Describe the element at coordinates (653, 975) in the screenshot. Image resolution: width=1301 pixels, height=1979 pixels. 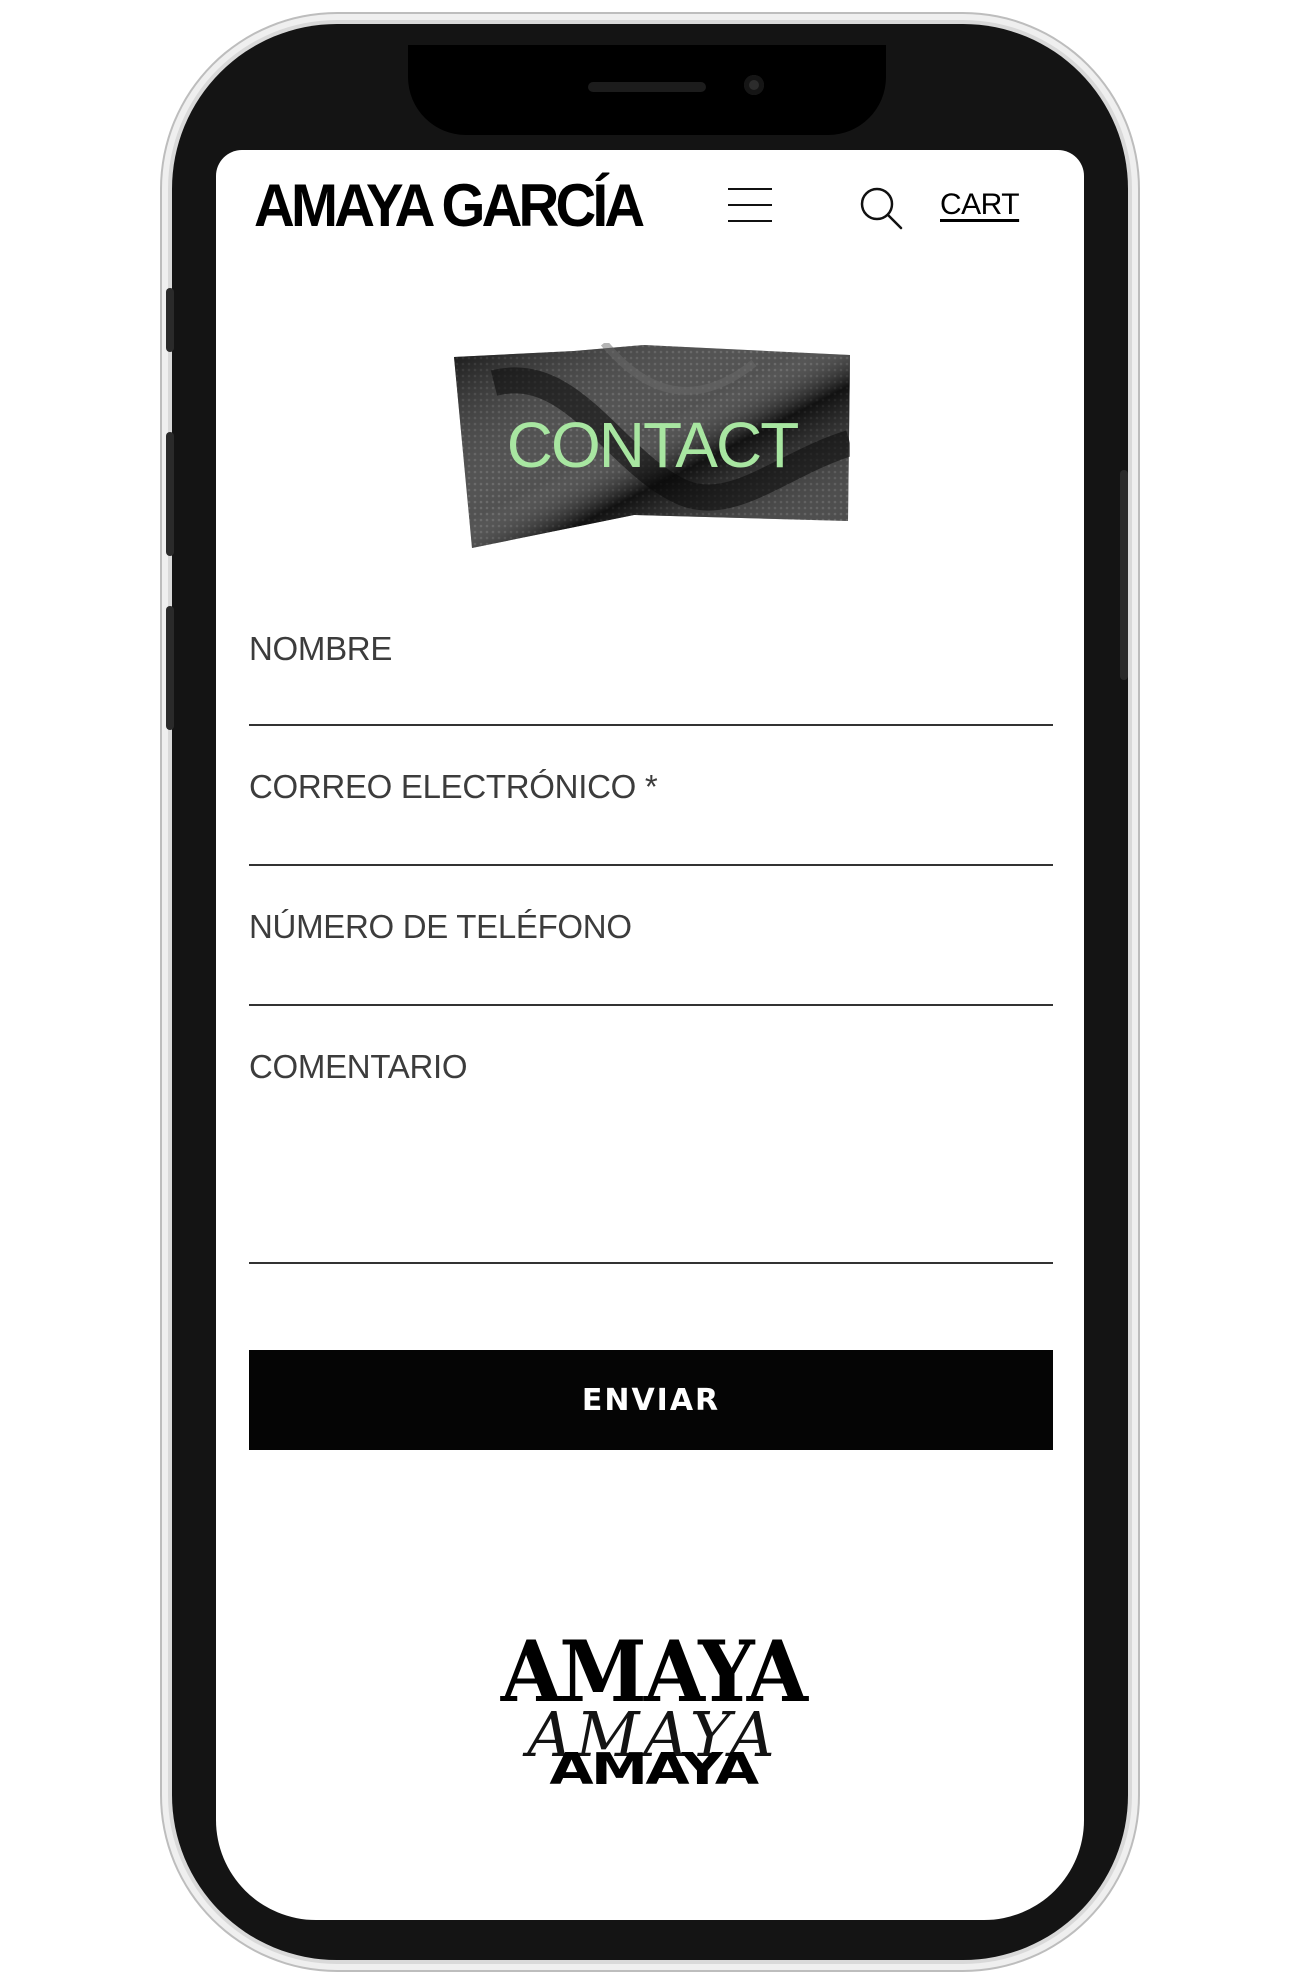
I see `phone-input` at that location.